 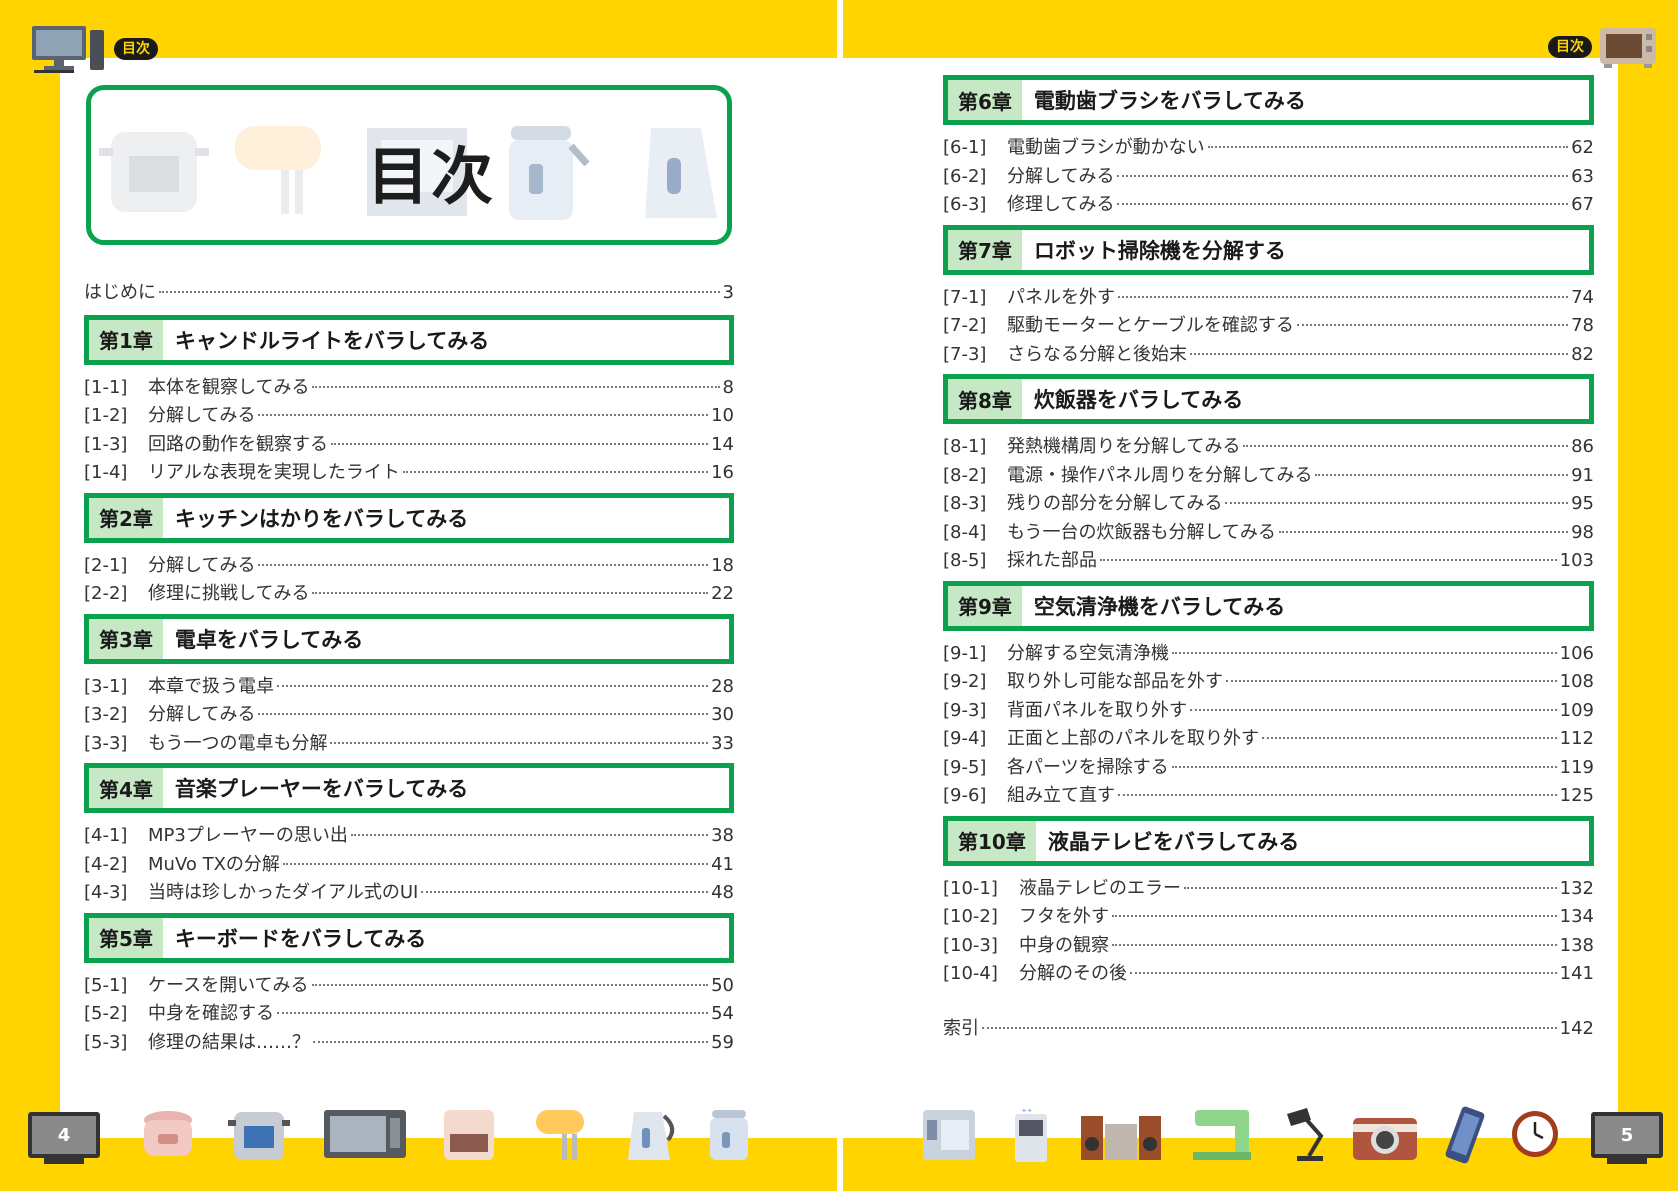 I want to click on toc-entry: [2-1] 分解してみる 18, so click(x=409, y=565).